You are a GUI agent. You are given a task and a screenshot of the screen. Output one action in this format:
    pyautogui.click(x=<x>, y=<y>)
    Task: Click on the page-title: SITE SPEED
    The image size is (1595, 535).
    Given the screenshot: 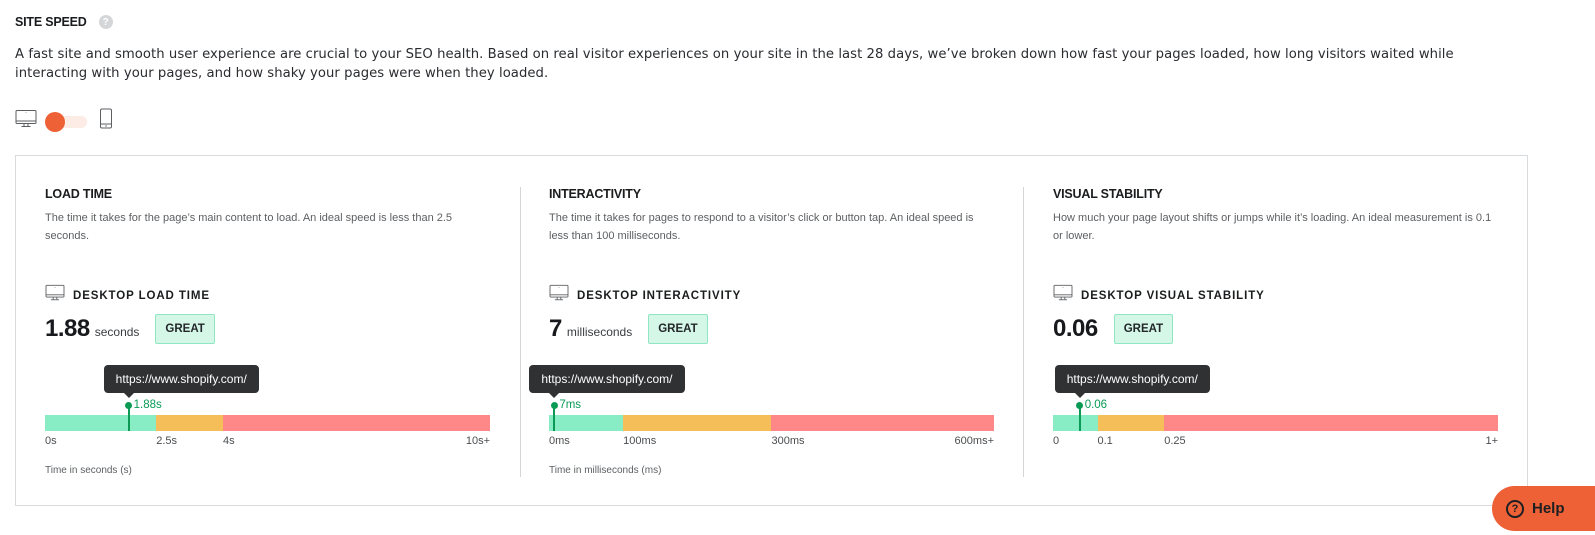 What is the action you would take?
    pyautogui.click(x=51, y=22)
    